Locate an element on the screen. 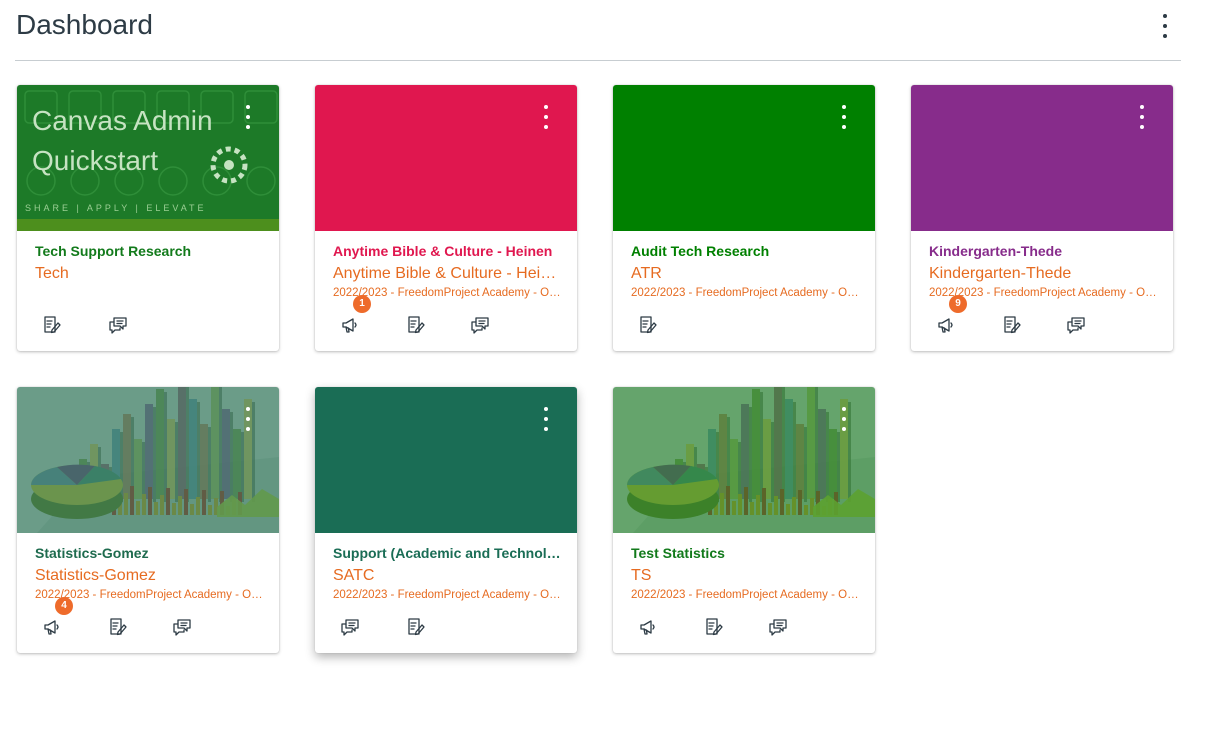 Image resolution: width=1210 pixels, height=746 pixels. course-title: Audit Tech Research is located at coordinates (746, 251).